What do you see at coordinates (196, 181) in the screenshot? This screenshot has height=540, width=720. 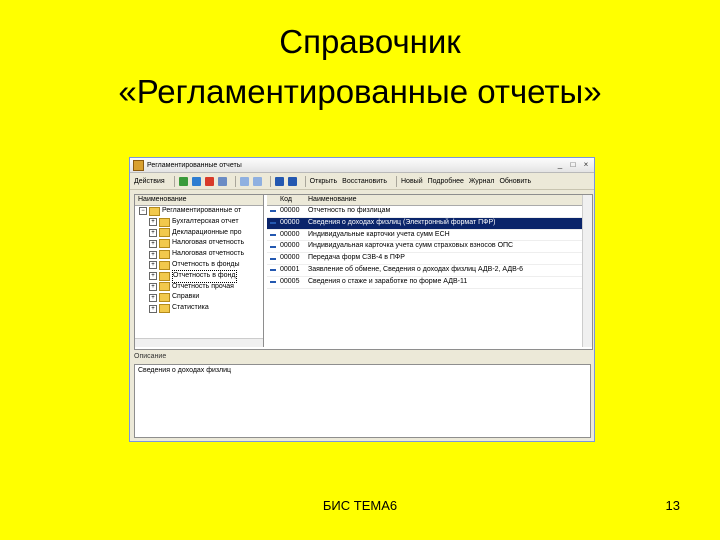 I see `copy-icon` at bounding box center [196, 181].